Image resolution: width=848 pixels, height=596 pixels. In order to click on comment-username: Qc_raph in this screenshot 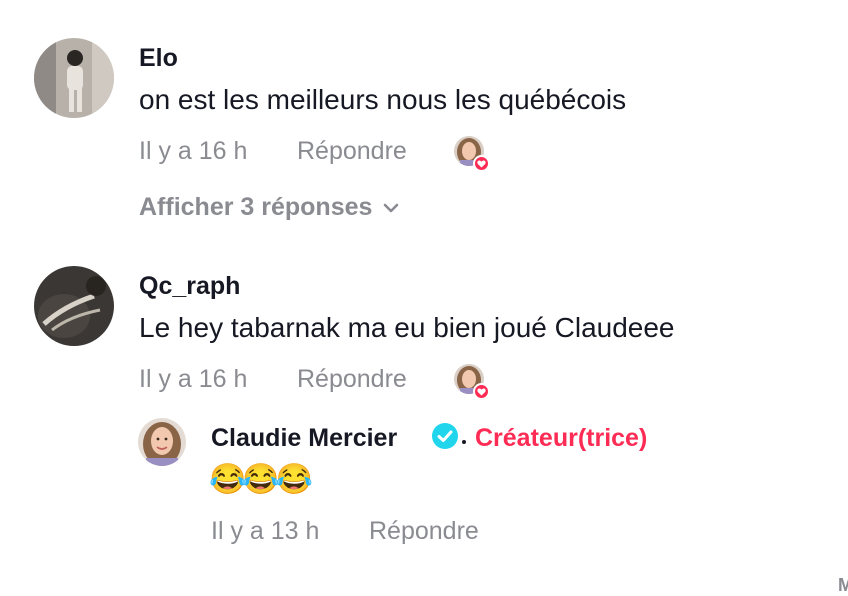, I will do `click(189, 286)`.